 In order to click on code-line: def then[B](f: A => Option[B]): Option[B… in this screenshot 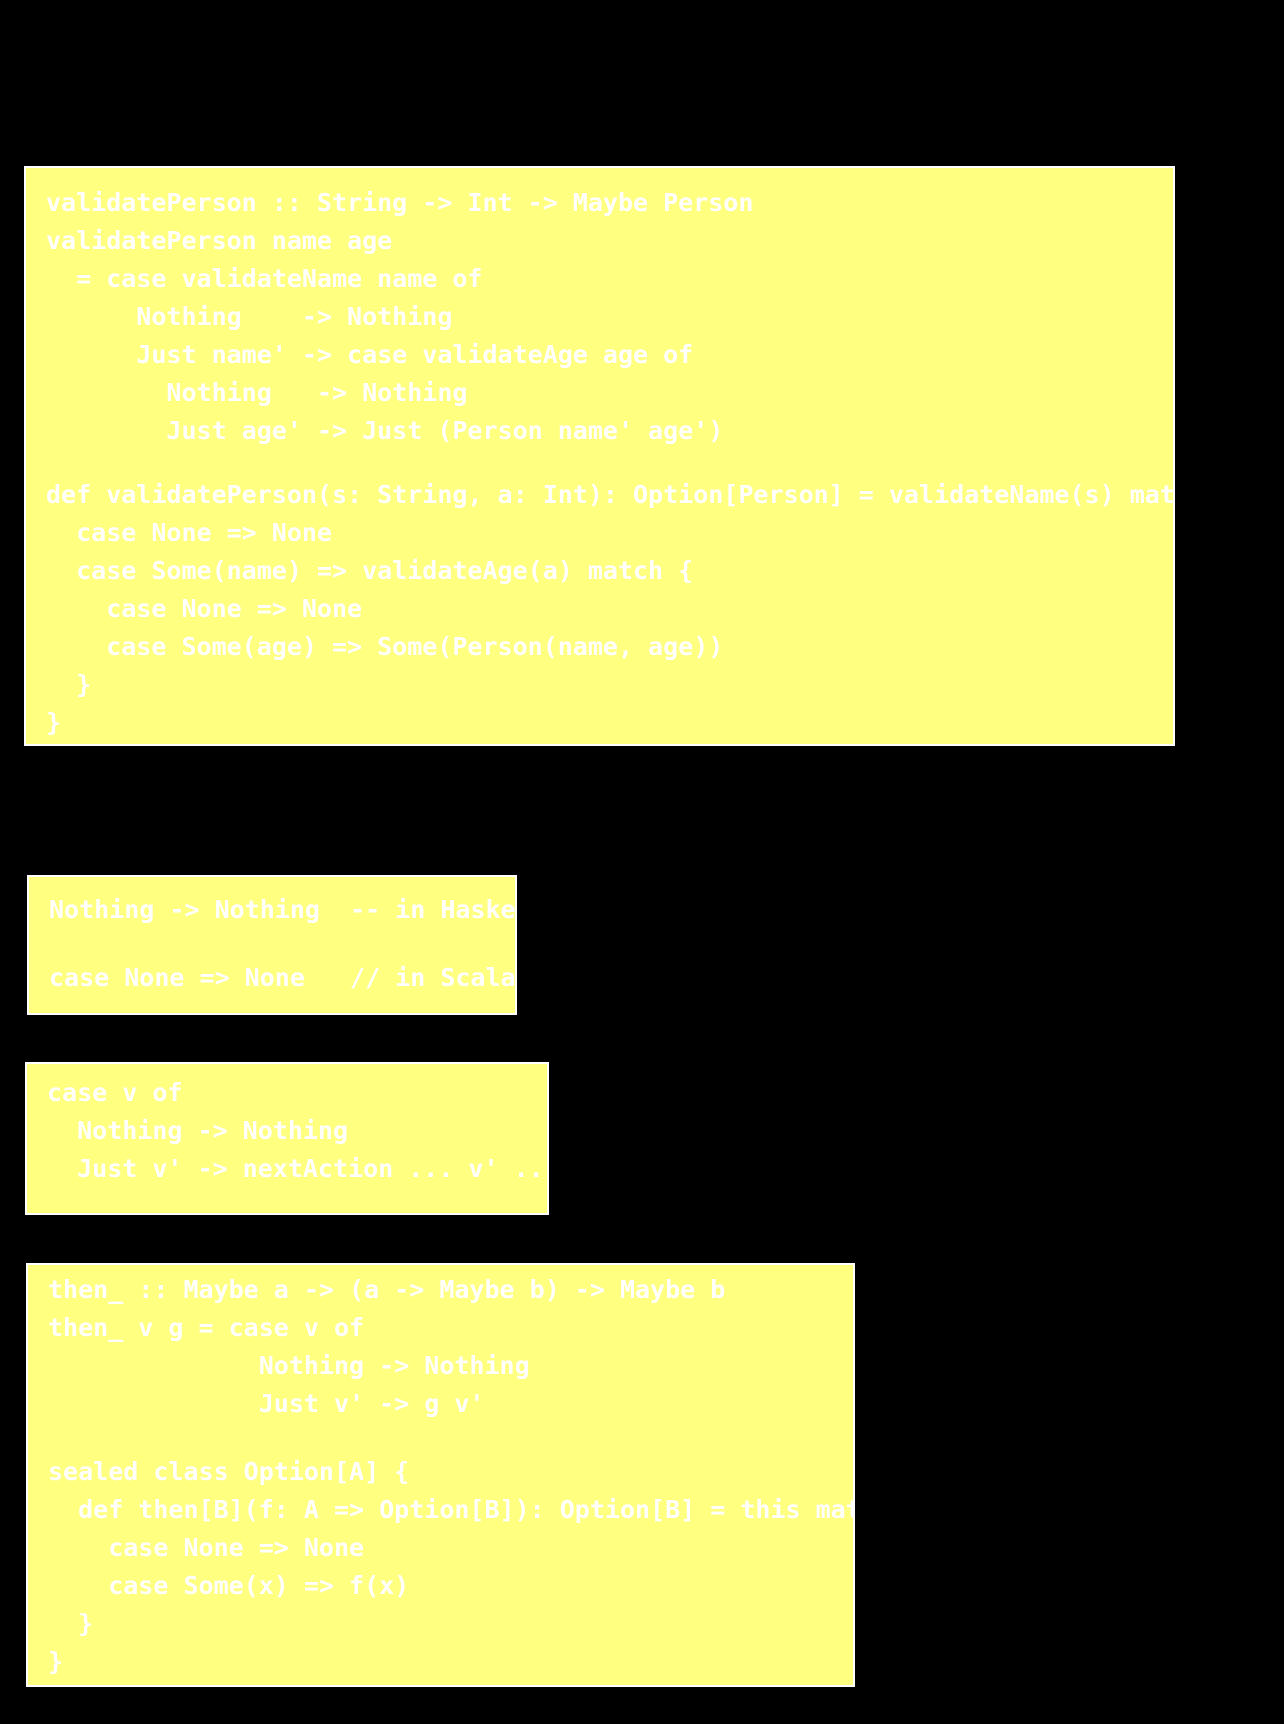, I will do `click(451, 1509)`.